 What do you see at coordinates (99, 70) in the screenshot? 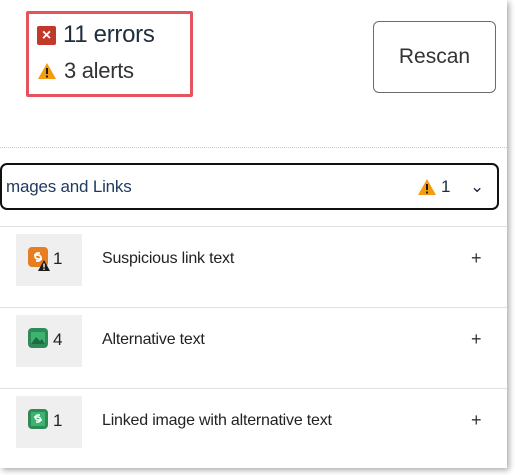
I see `alerts-count-label: 3 alerts` at bounding box center [99, 70].